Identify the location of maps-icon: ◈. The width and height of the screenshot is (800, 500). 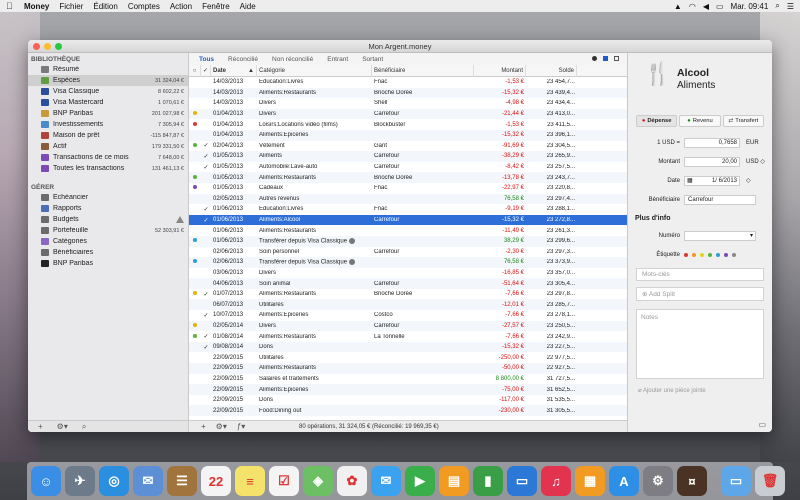
(318, 481).